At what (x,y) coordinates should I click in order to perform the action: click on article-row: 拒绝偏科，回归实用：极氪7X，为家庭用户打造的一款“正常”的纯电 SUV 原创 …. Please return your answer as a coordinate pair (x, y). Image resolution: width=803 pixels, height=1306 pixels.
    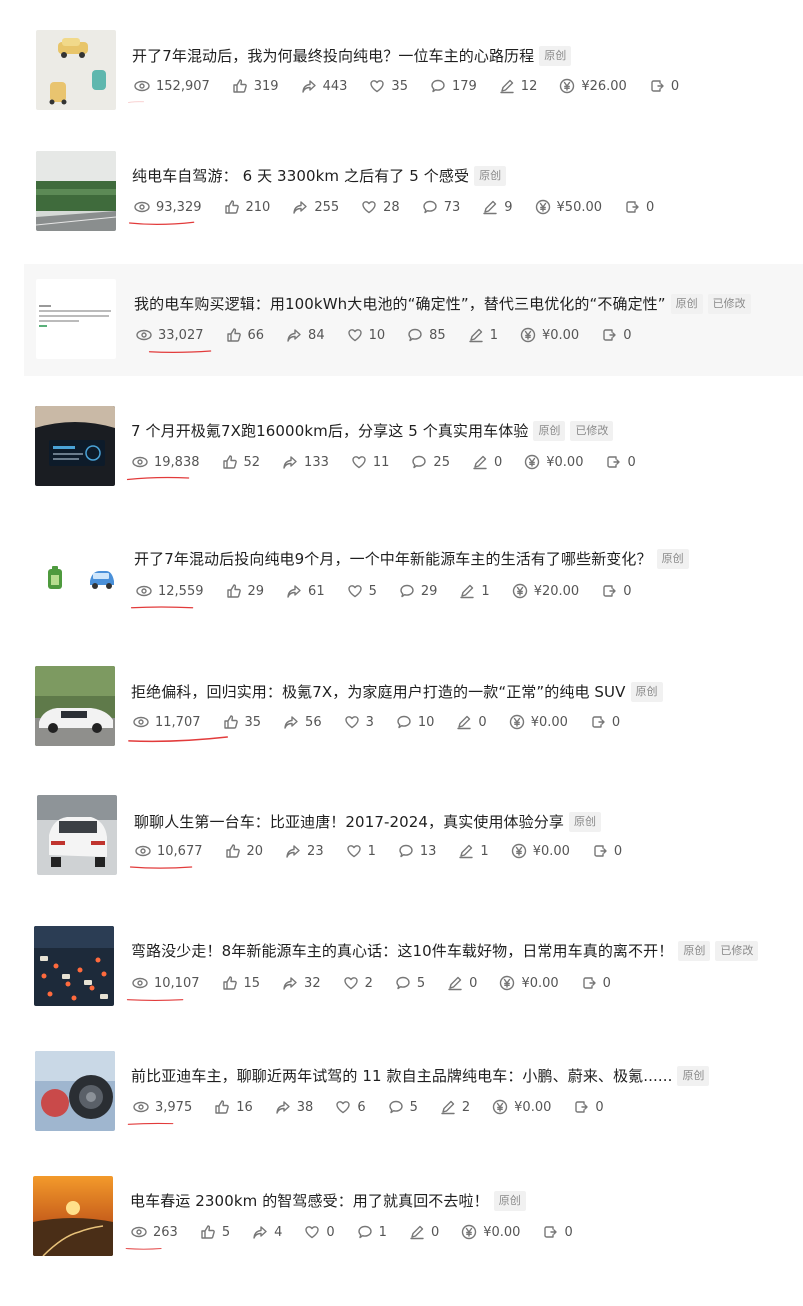
    Looking at the image, I should click on (401, 708).